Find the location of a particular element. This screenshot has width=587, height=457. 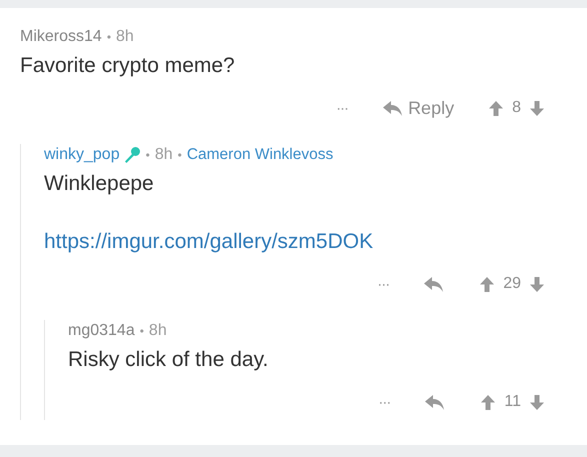

vote-count: 29 is located at coordinates (512, 284).